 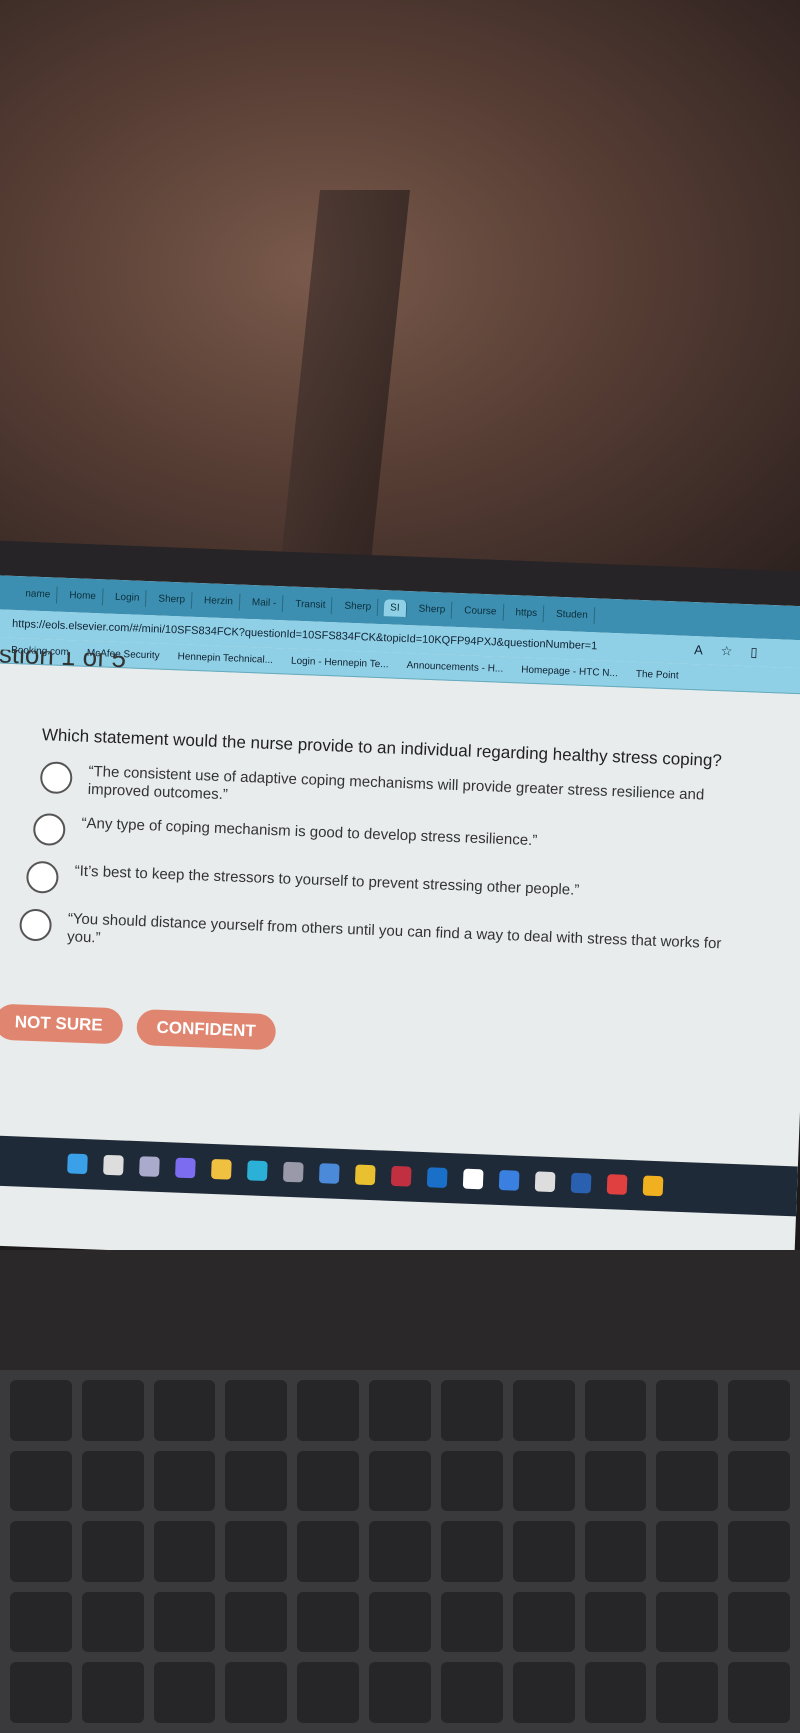 I want to click on favorite-star-icon: ☆, so click(x=726, y=651).